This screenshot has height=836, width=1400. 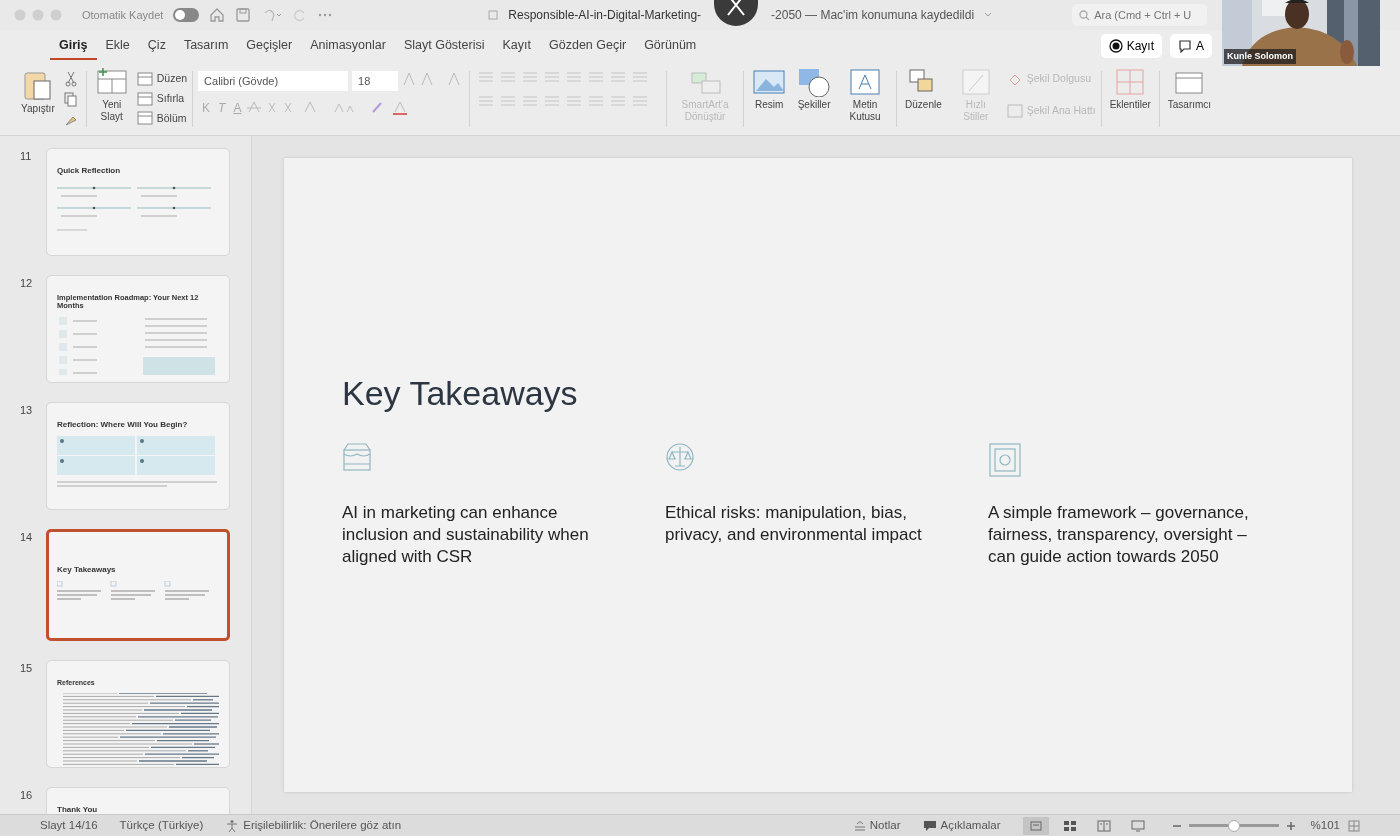 What do you see at coordinates (460, 393) in the screenshot?
I see `slide-title: Key Takeaways` at bounding box center [460, 393].